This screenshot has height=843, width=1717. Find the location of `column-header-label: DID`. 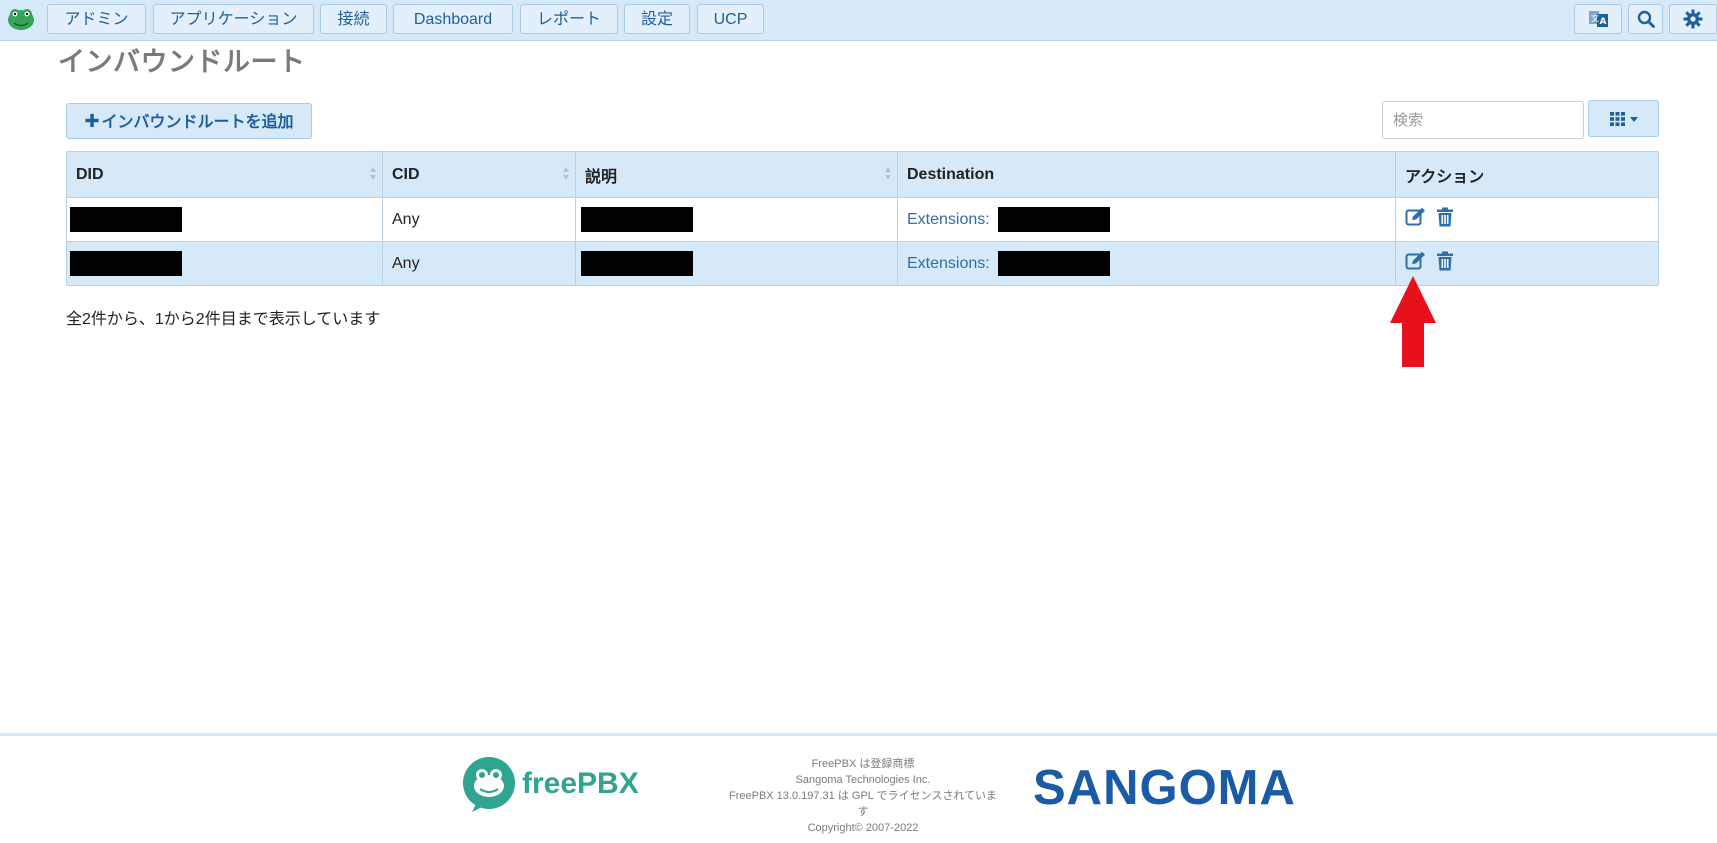

column-header-label: DID is located at coordinates (90, 174).